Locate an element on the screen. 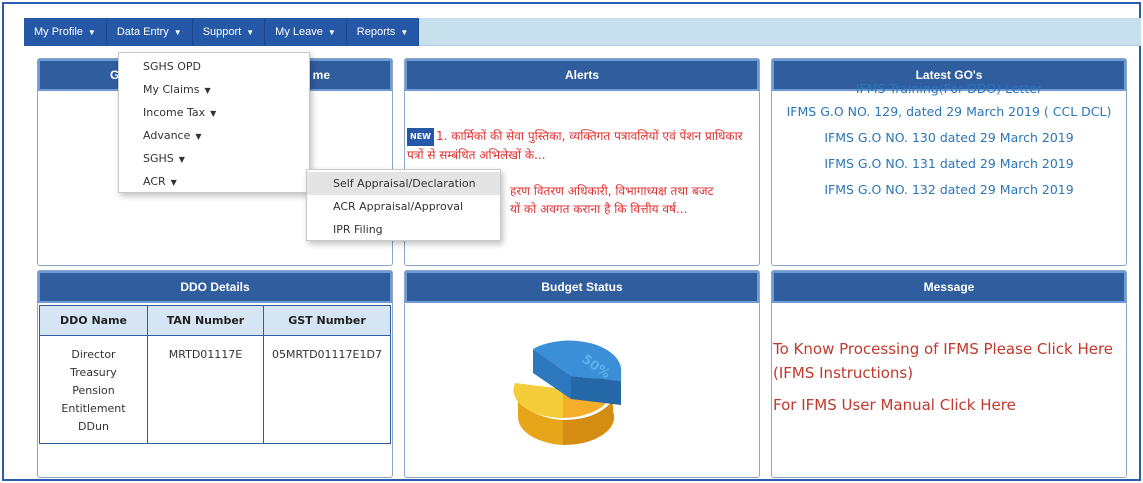 The width and height of the screenshot is (1143, 483). alert-text: हरण वितरण अधिकारी, विभागाध्यक्ष तथा बजट is located at coordinates (612, 190).